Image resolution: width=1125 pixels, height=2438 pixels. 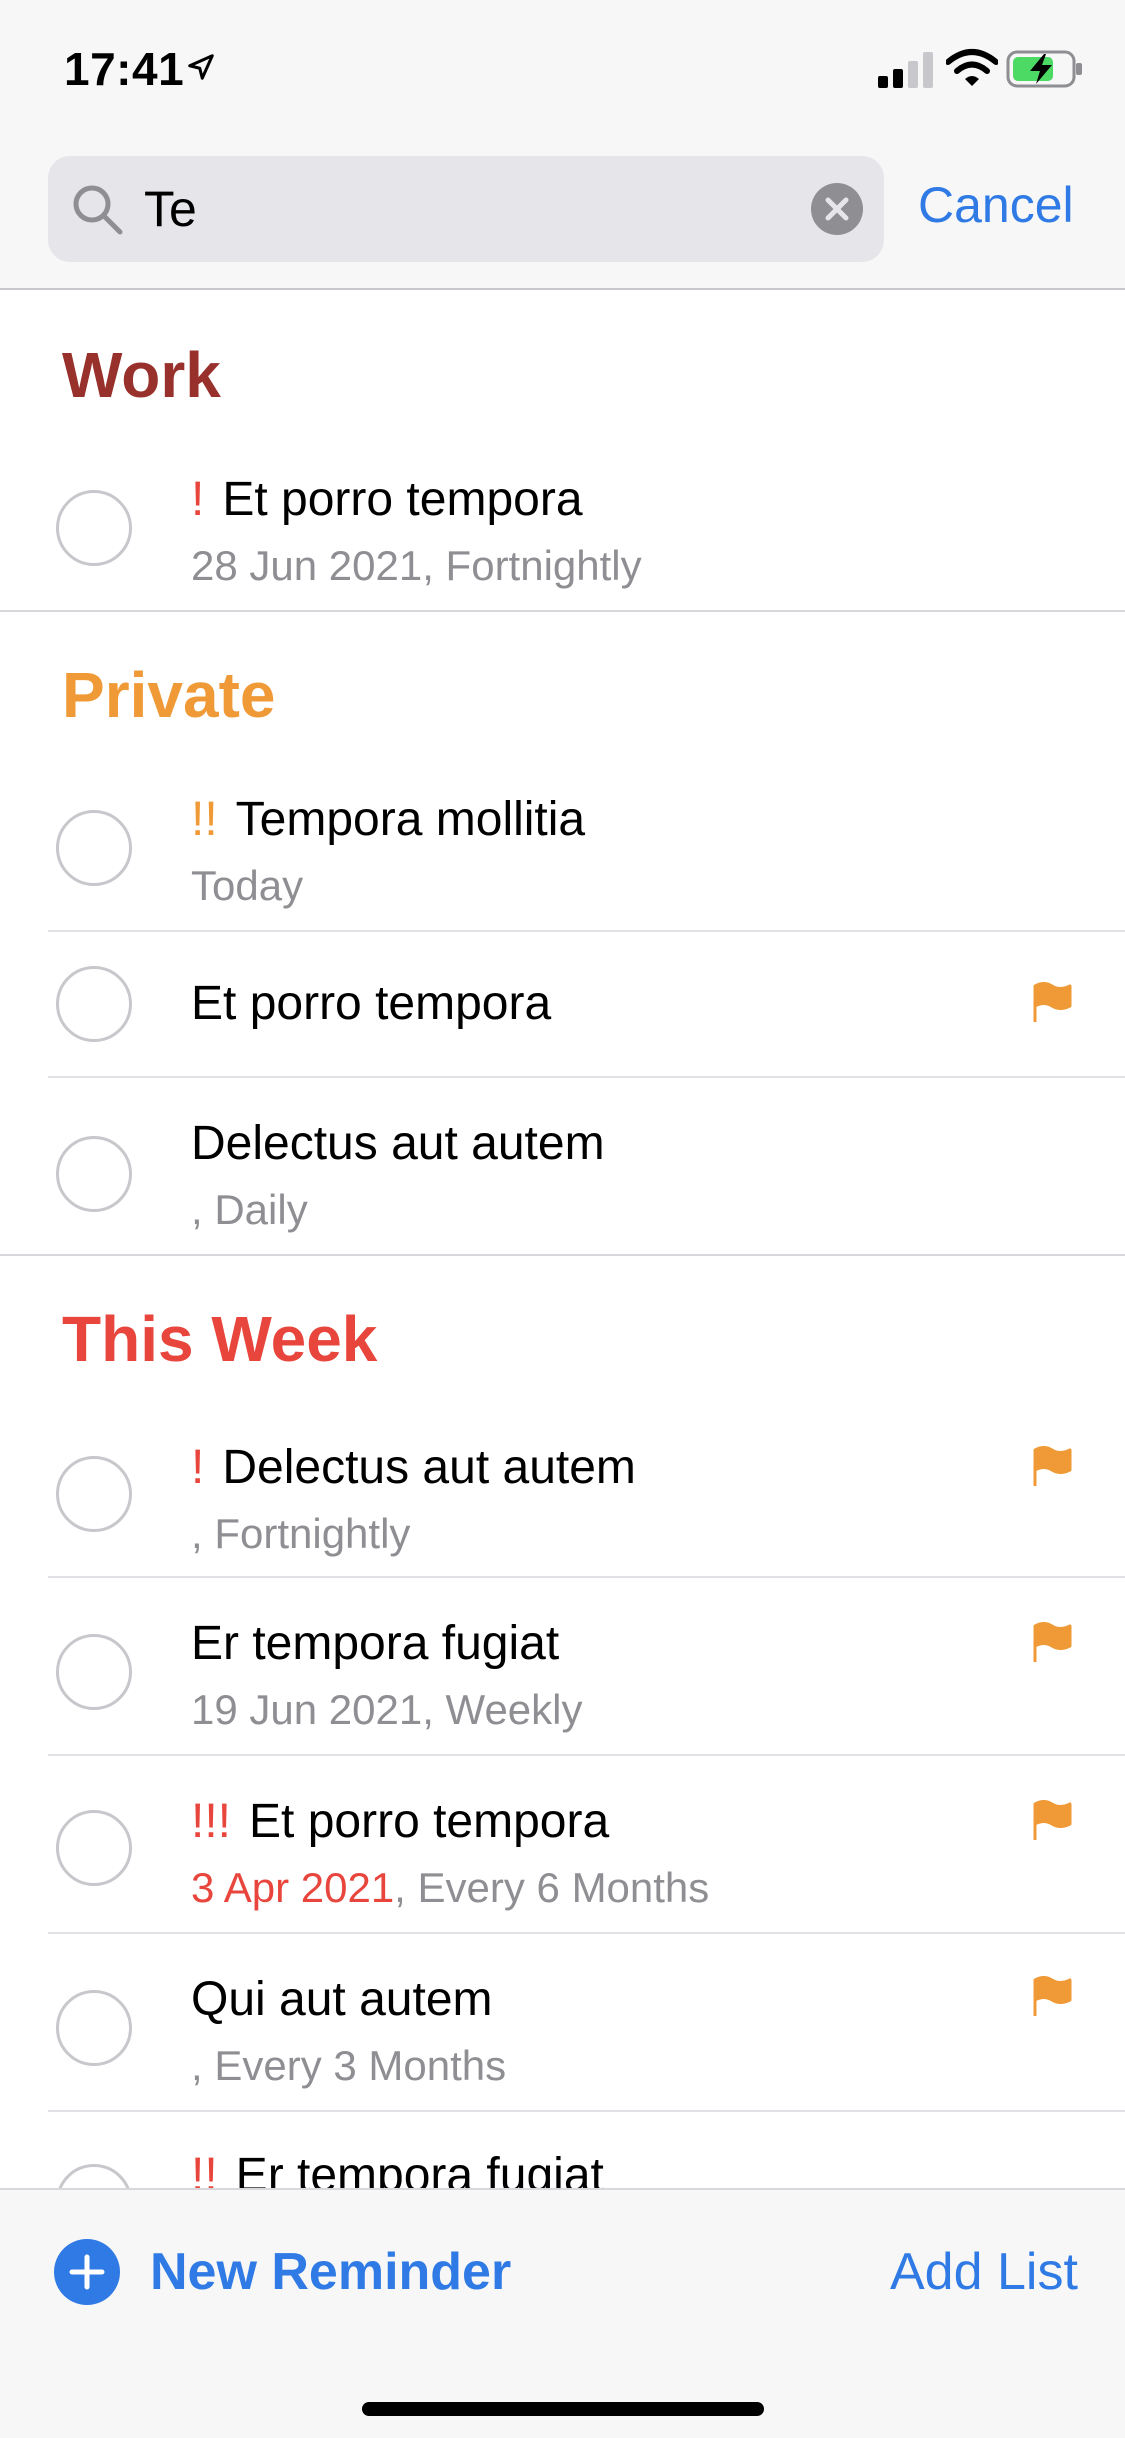 What do you see at coordinates (984, 2272) in the screenshot?
I see `add-list-button: Add List` at bounding box center [984, 2272].